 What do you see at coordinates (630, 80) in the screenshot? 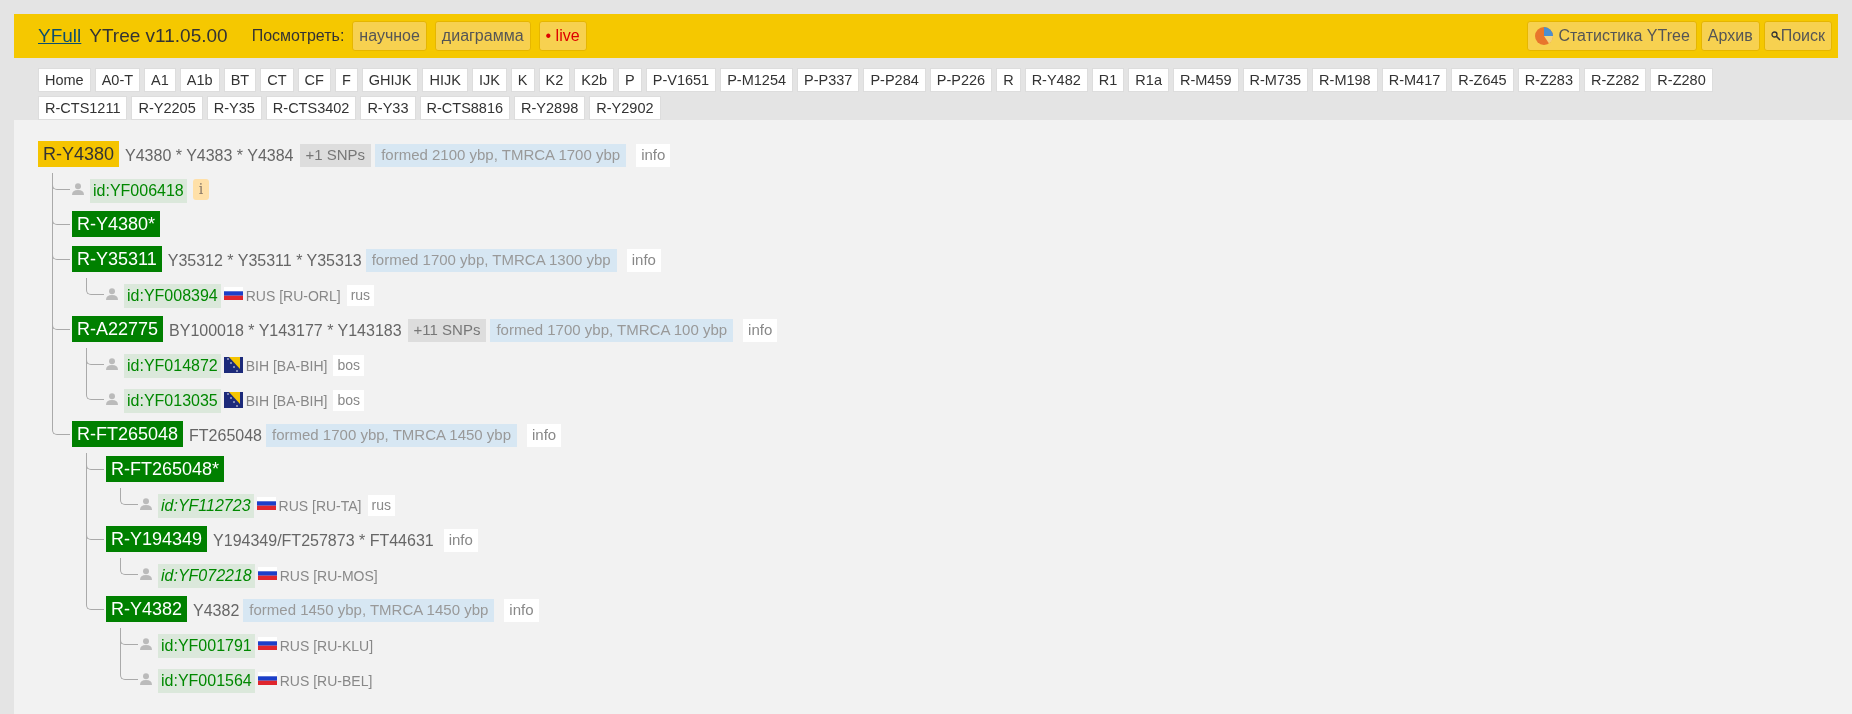
I see `tab-button: P` at bounding box center [630, 80].